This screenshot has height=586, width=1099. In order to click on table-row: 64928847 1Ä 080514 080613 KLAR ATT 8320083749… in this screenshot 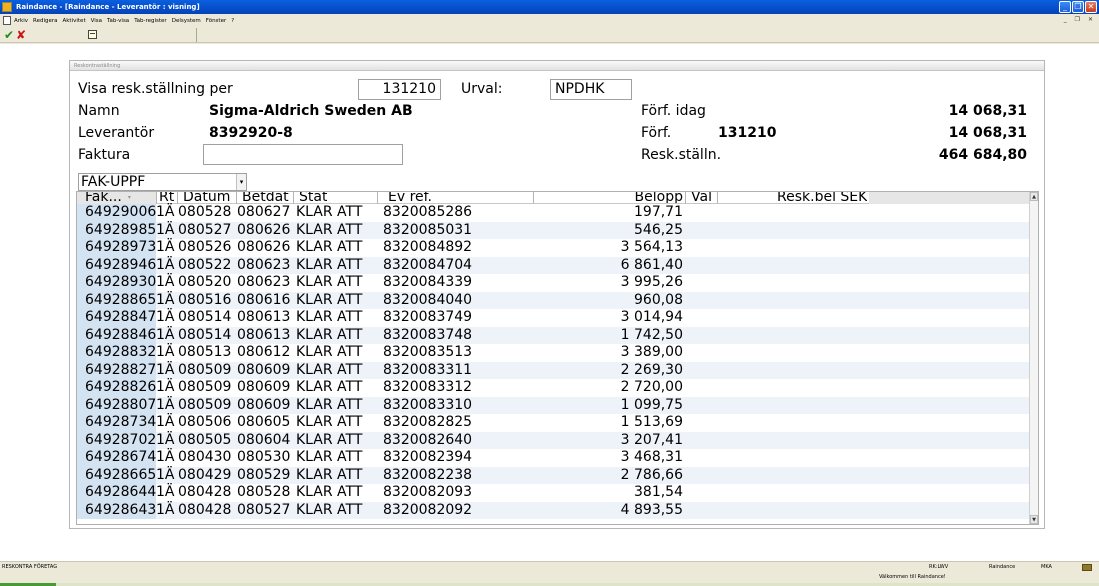, I will do `click(554, 318)`.